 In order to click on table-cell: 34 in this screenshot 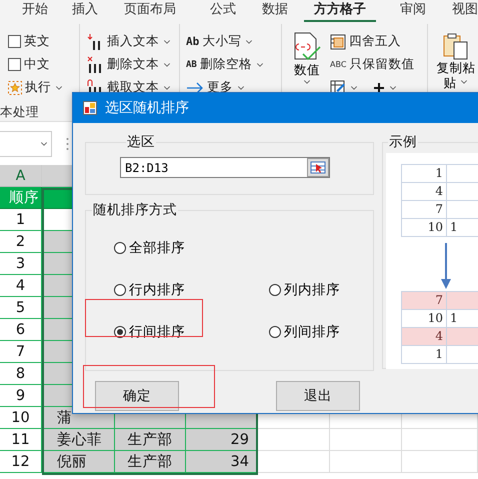, I will do `click(222, 462)`.